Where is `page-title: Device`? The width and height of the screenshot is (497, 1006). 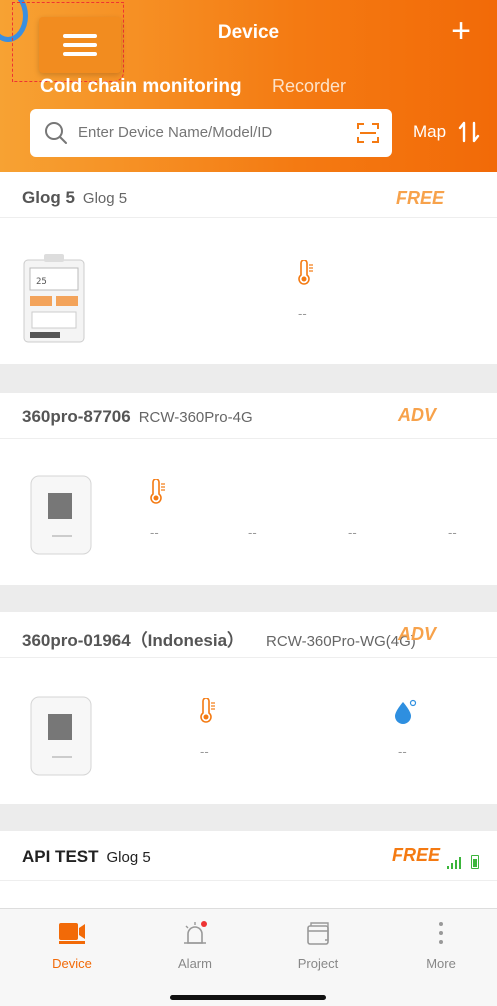 page-title: Device is located at coordinates (248, 32).